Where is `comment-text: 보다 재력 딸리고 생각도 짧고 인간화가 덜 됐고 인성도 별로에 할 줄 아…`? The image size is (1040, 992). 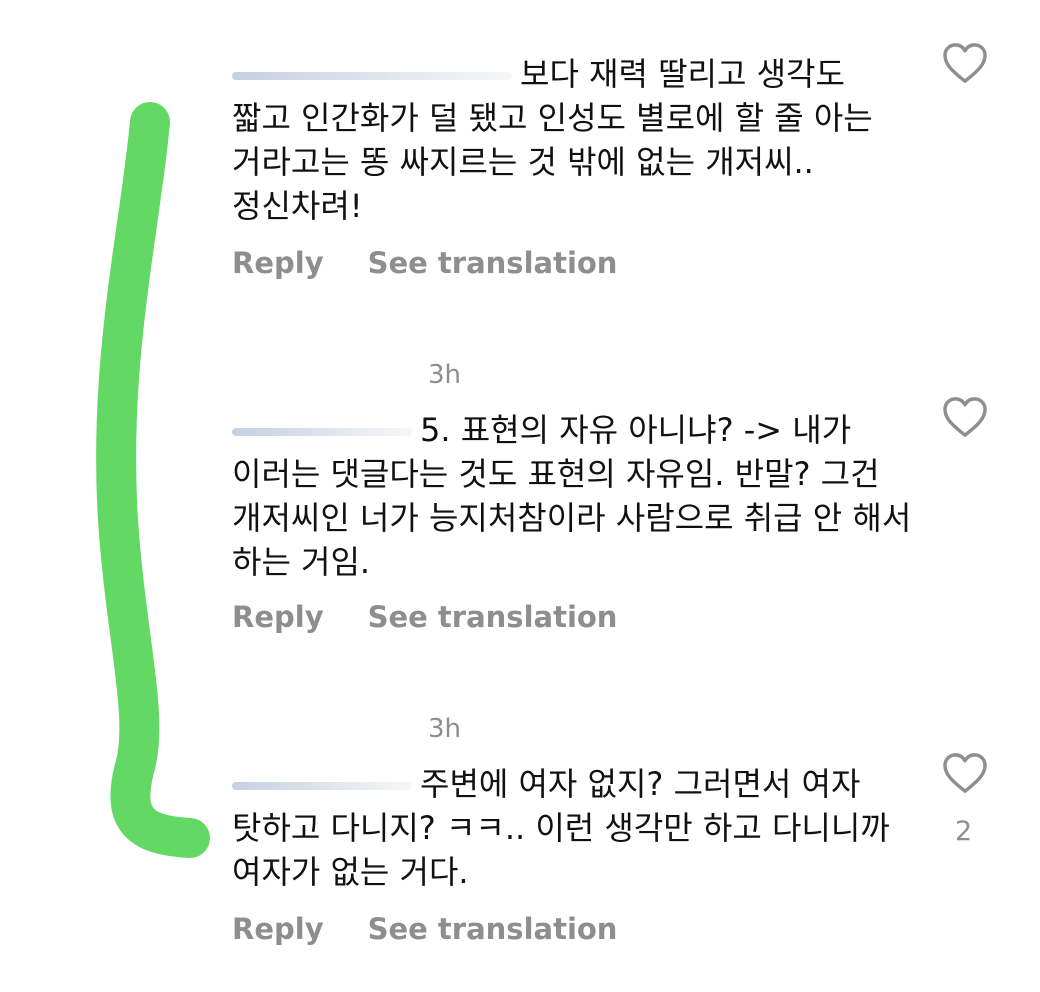
comment-text: 보다 재력 딸리고 생각도 짧고 인간화가 덜 됐고 인성도 별로에 할 줄 아… is located at coordinates (552, 140).